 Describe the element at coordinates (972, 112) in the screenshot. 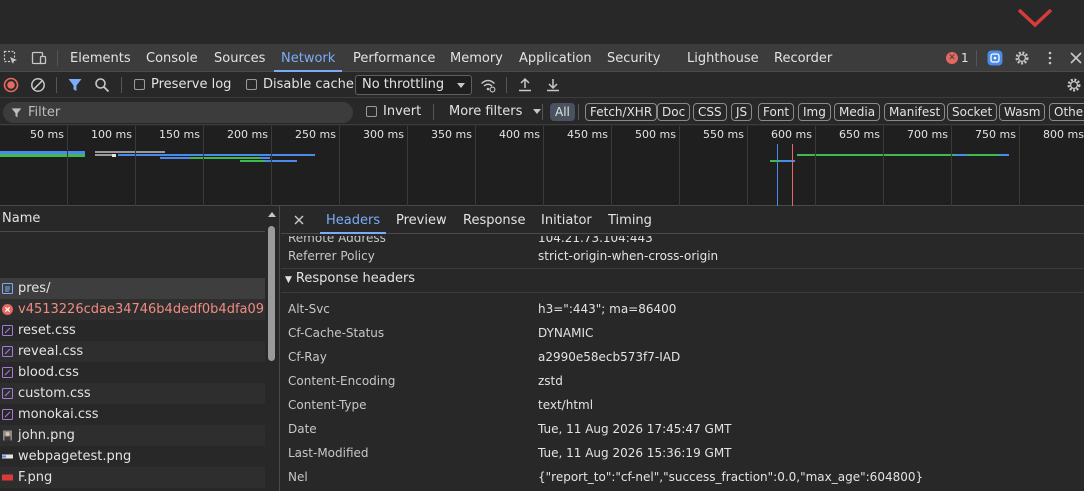

I see `chip-socket: Socket` at that location.